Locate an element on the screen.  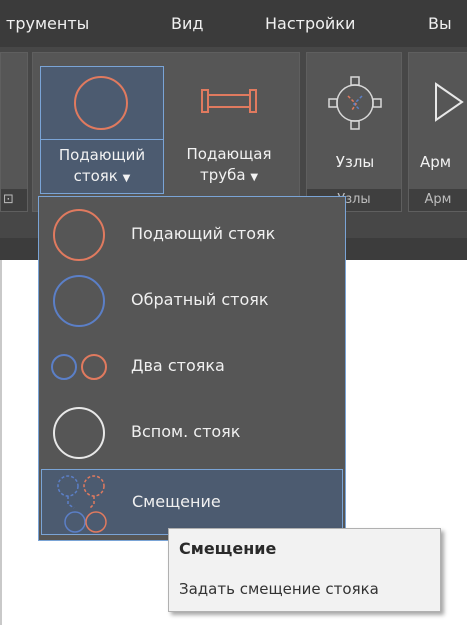
fittings-label: Арм is located at coordinates (436, 161).